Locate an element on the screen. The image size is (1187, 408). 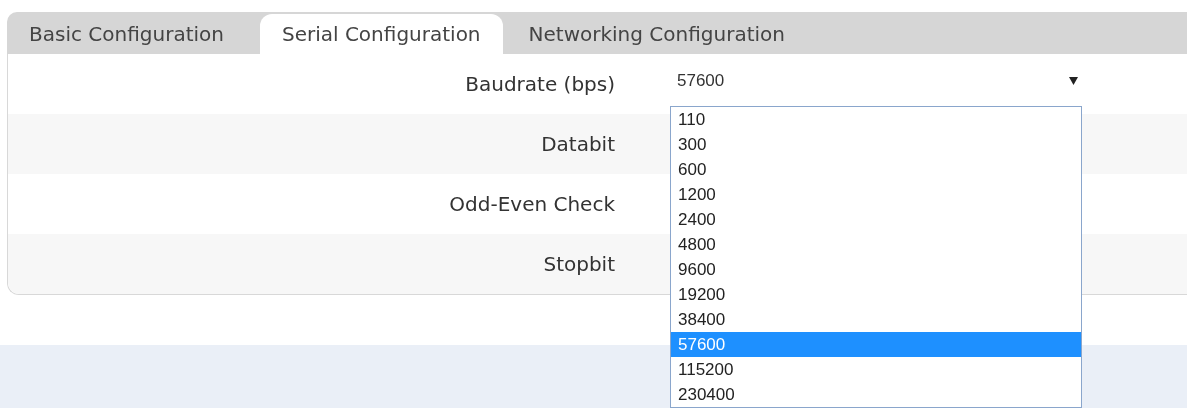
dropdown-option: 38400 is located at coordinates (876, 319).